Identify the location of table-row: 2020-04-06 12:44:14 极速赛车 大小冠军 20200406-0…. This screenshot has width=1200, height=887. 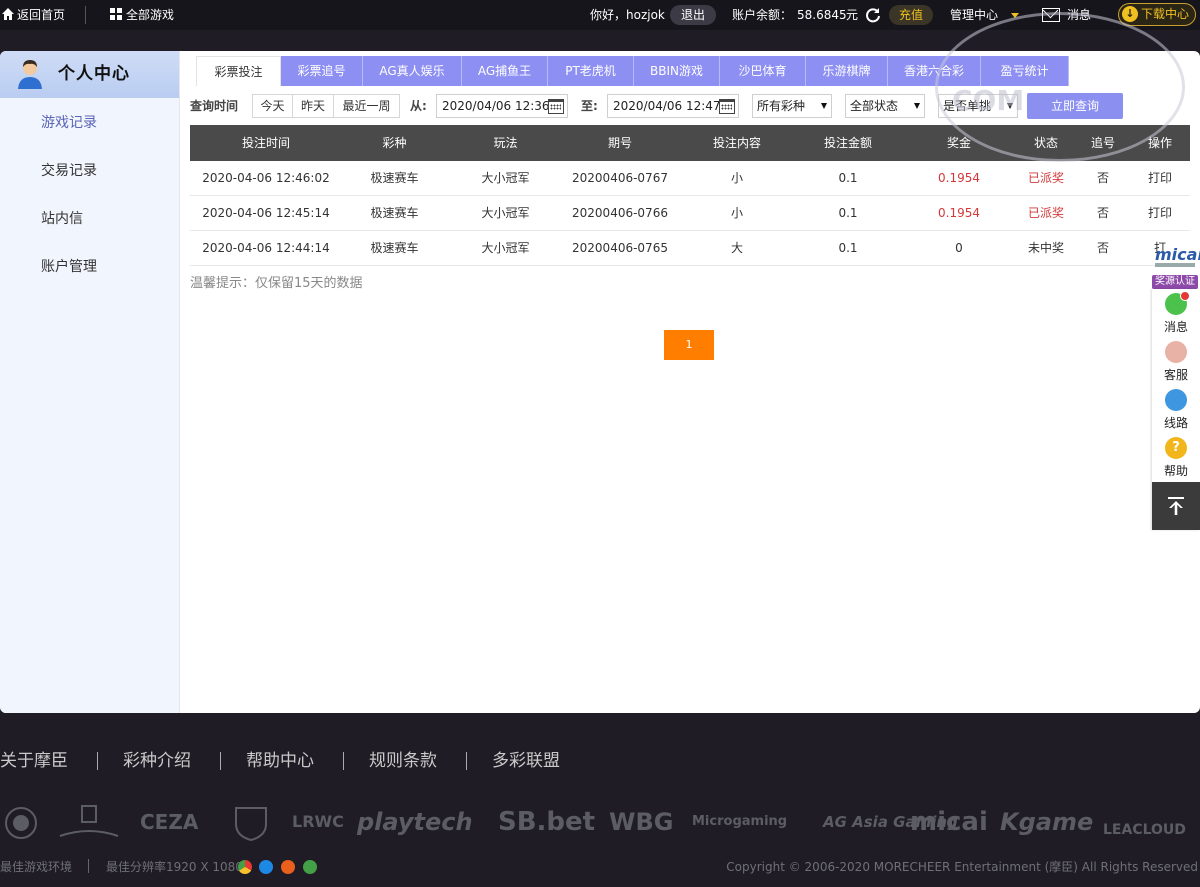
(690, 248).